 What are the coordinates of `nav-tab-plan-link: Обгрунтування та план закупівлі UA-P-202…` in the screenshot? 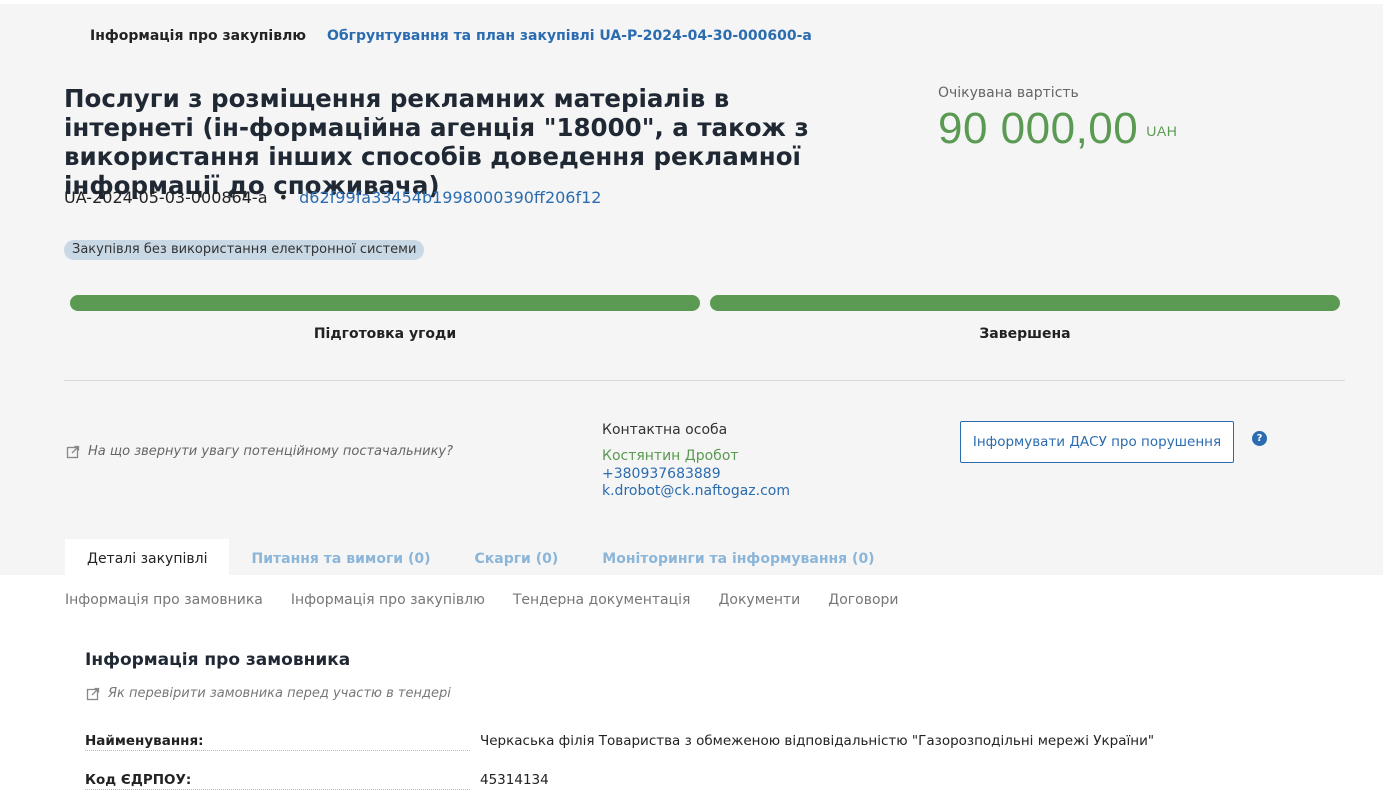 It's located at (569, 36).